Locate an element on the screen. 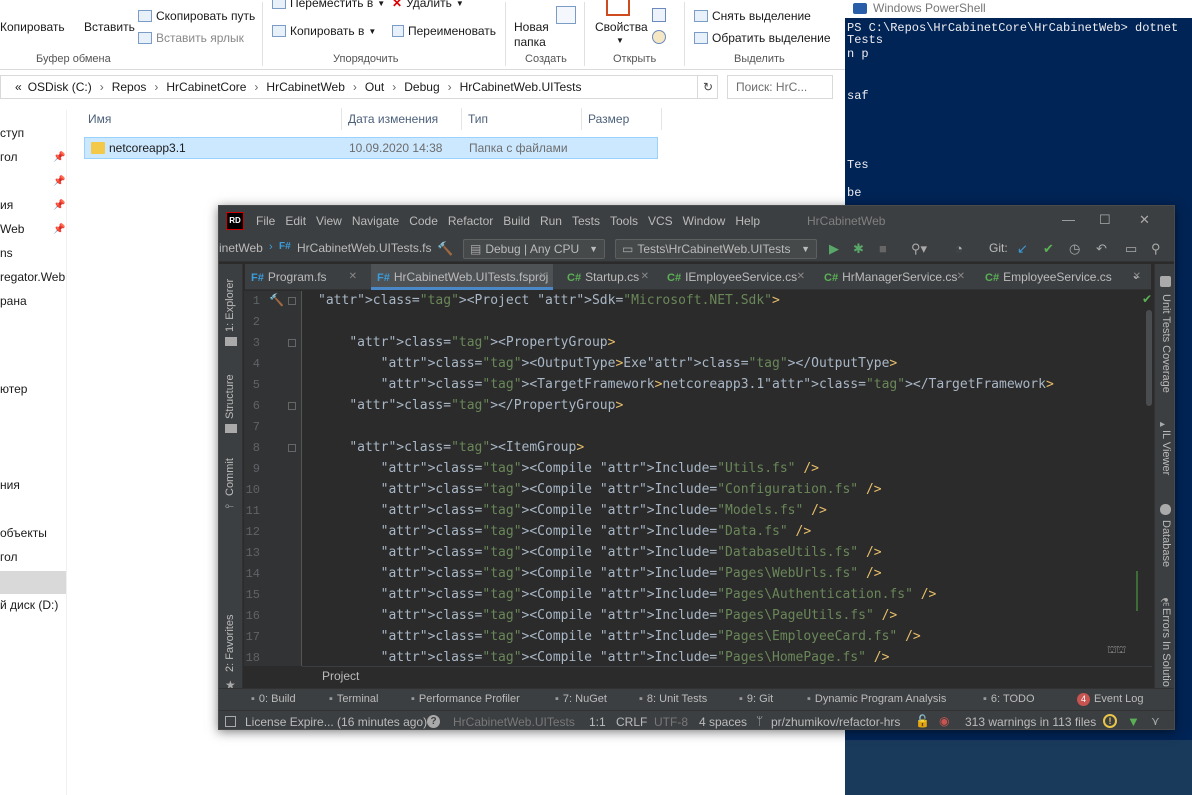 This screenshot has height=795, width=1192. nav-item: й диск (D:) is located at coordinates (33, 607).